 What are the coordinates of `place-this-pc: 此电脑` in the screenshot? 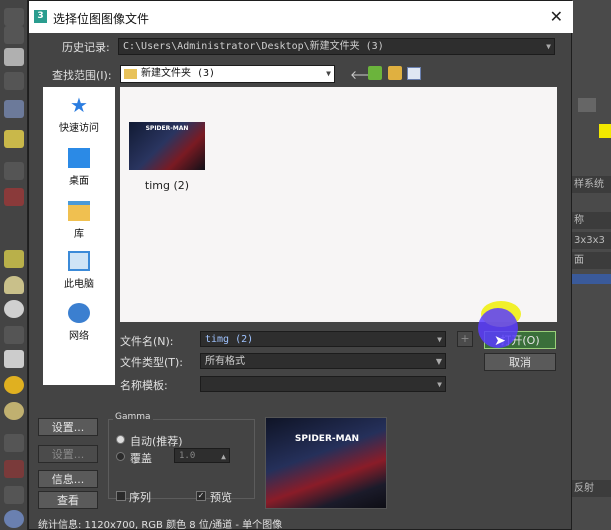 It's located at (79, 273).